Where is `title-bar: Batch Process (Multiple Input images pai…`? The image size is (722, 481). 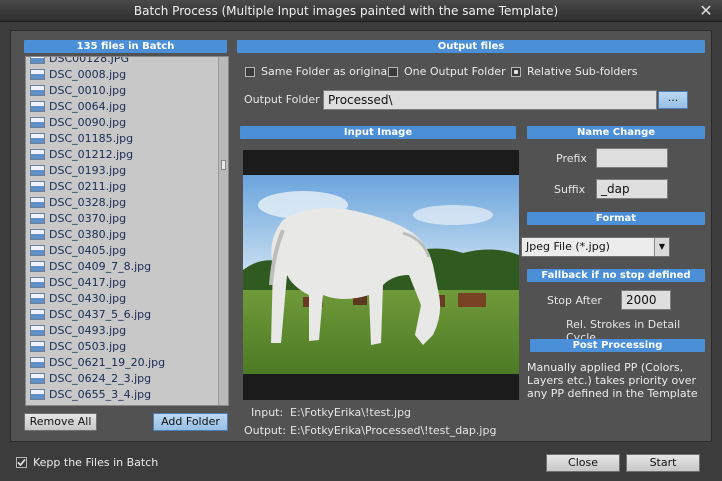 title-bar: Batch Process (Multiple Input images pai… is located at coordinates (361, 11).